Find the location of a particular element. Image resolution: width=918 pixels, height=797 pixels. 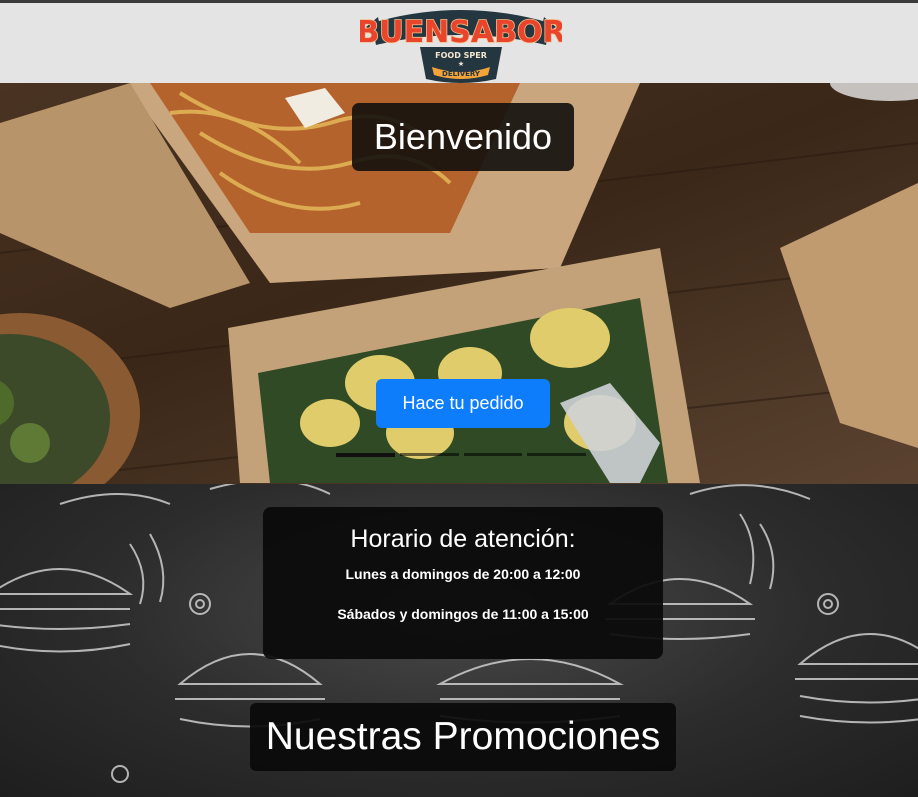

buensabor-logo: BUENSABOR FOOD SPER ★ DELIVERY is located at coordinates (461, 43).